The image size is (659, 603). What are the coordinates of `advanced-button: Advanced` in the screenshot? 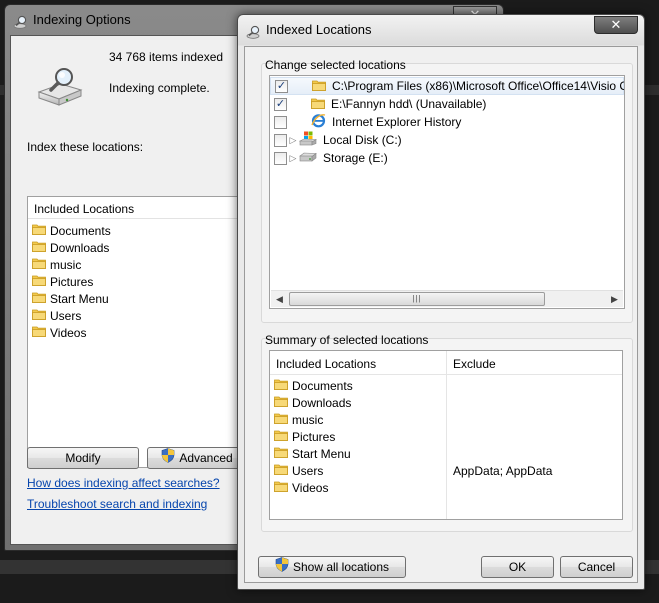 It's located at (197, 458).